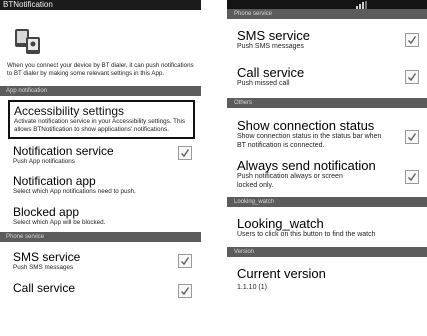 This screenshot has height=336, width=427. Describe the element at coordinates (100, 5) in the screenshot. I see `app-title-bar: BTNotification` at that location.